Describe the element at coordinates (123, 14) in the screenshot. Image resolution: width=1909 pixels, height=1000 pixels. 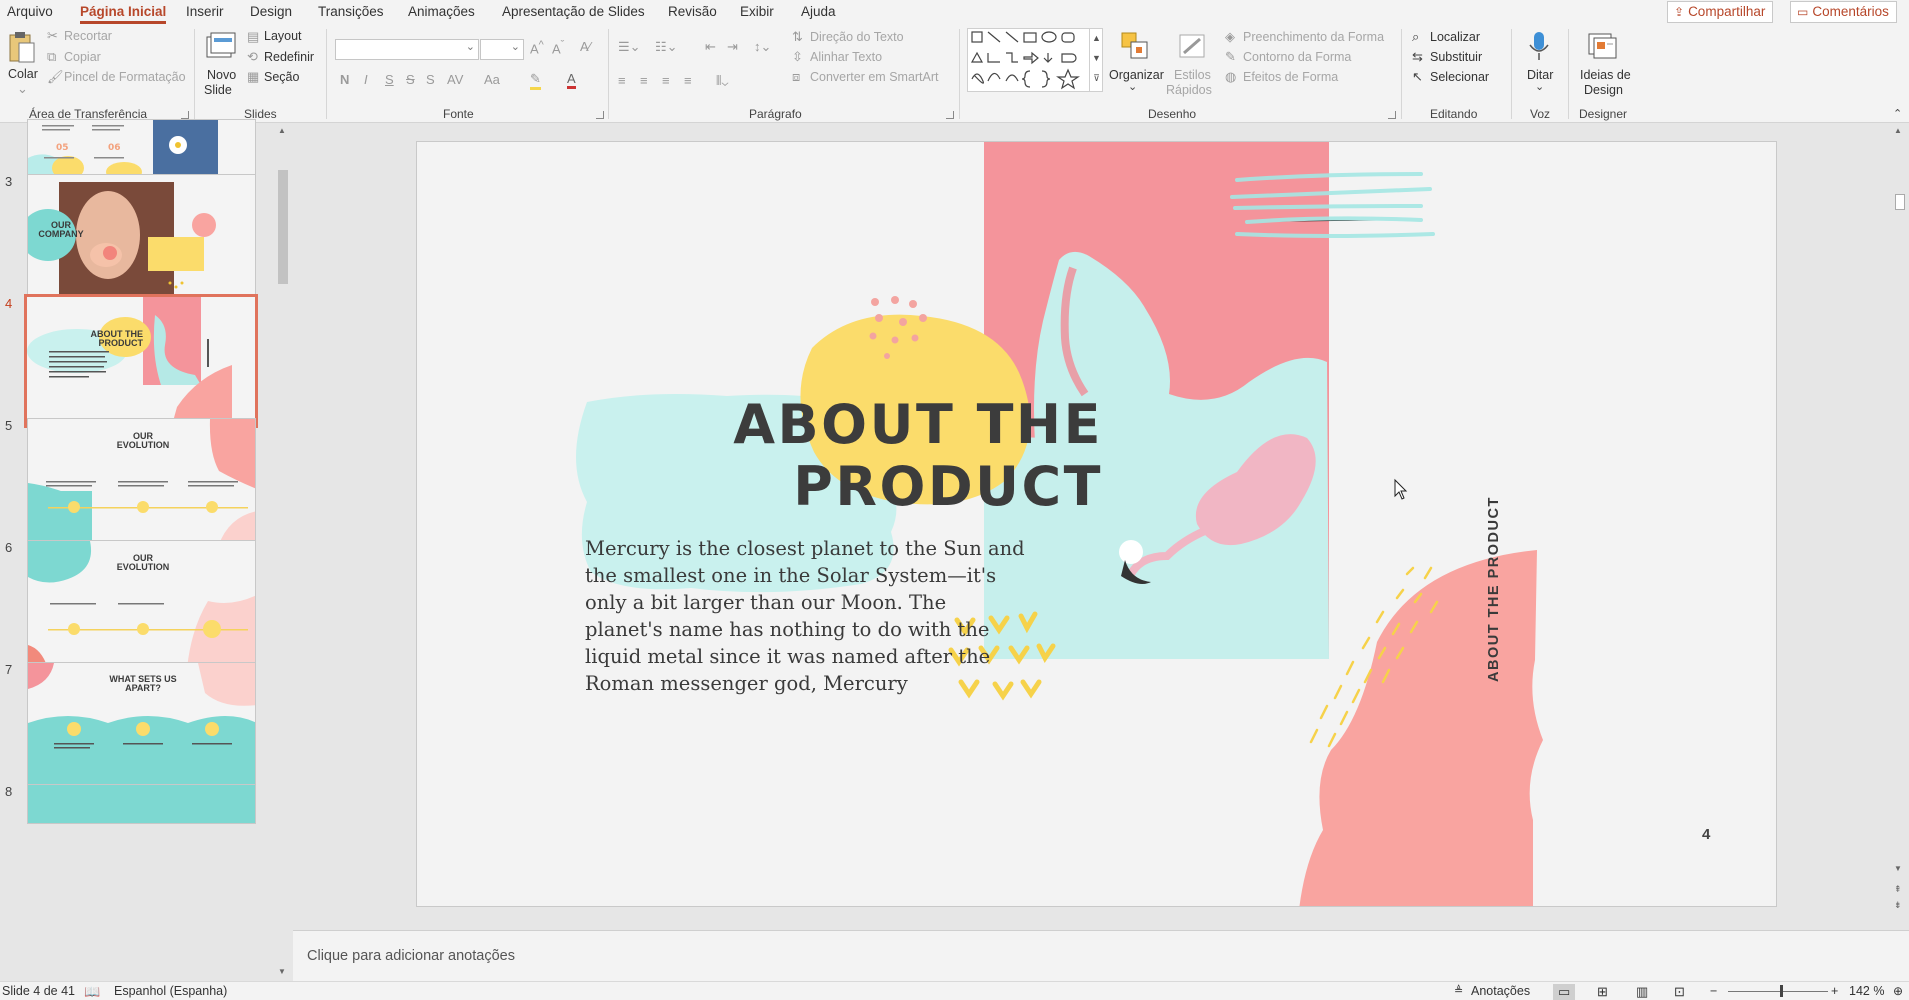
I see `tab-pagina-inicial: Página Inicial` at that location.